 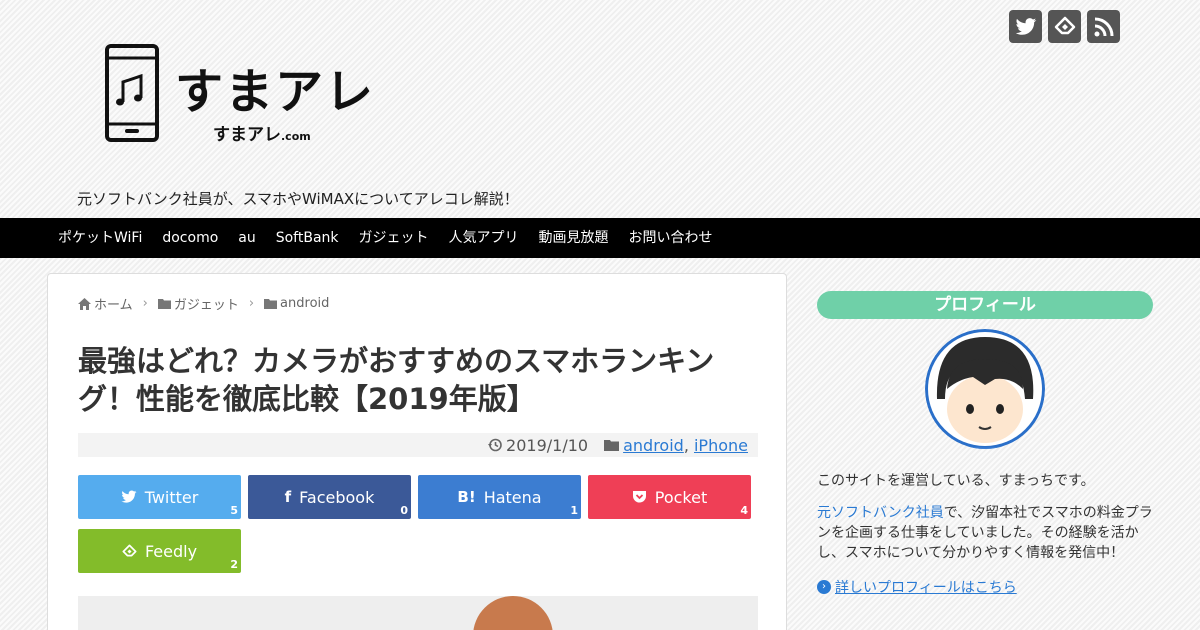 I want to click on chevron-circle-right-icon: ›, so click(x=824, y=587).